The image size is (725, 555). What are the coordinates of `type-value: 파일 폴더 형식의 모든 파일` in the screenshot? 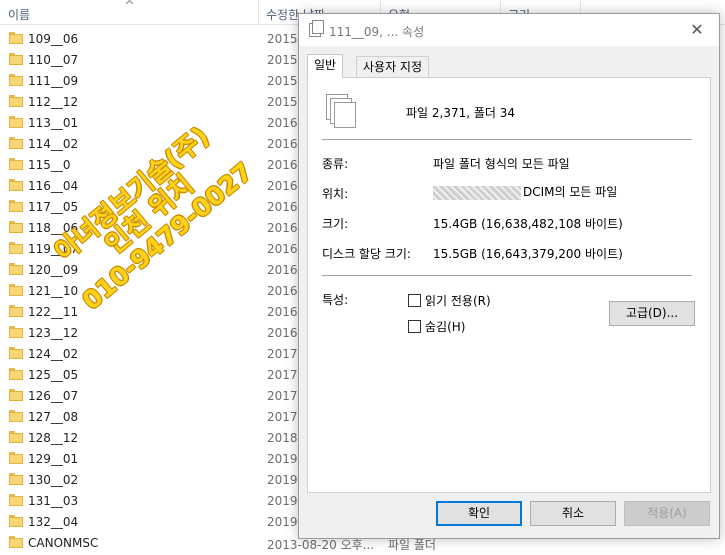 It's located at (501, 164).